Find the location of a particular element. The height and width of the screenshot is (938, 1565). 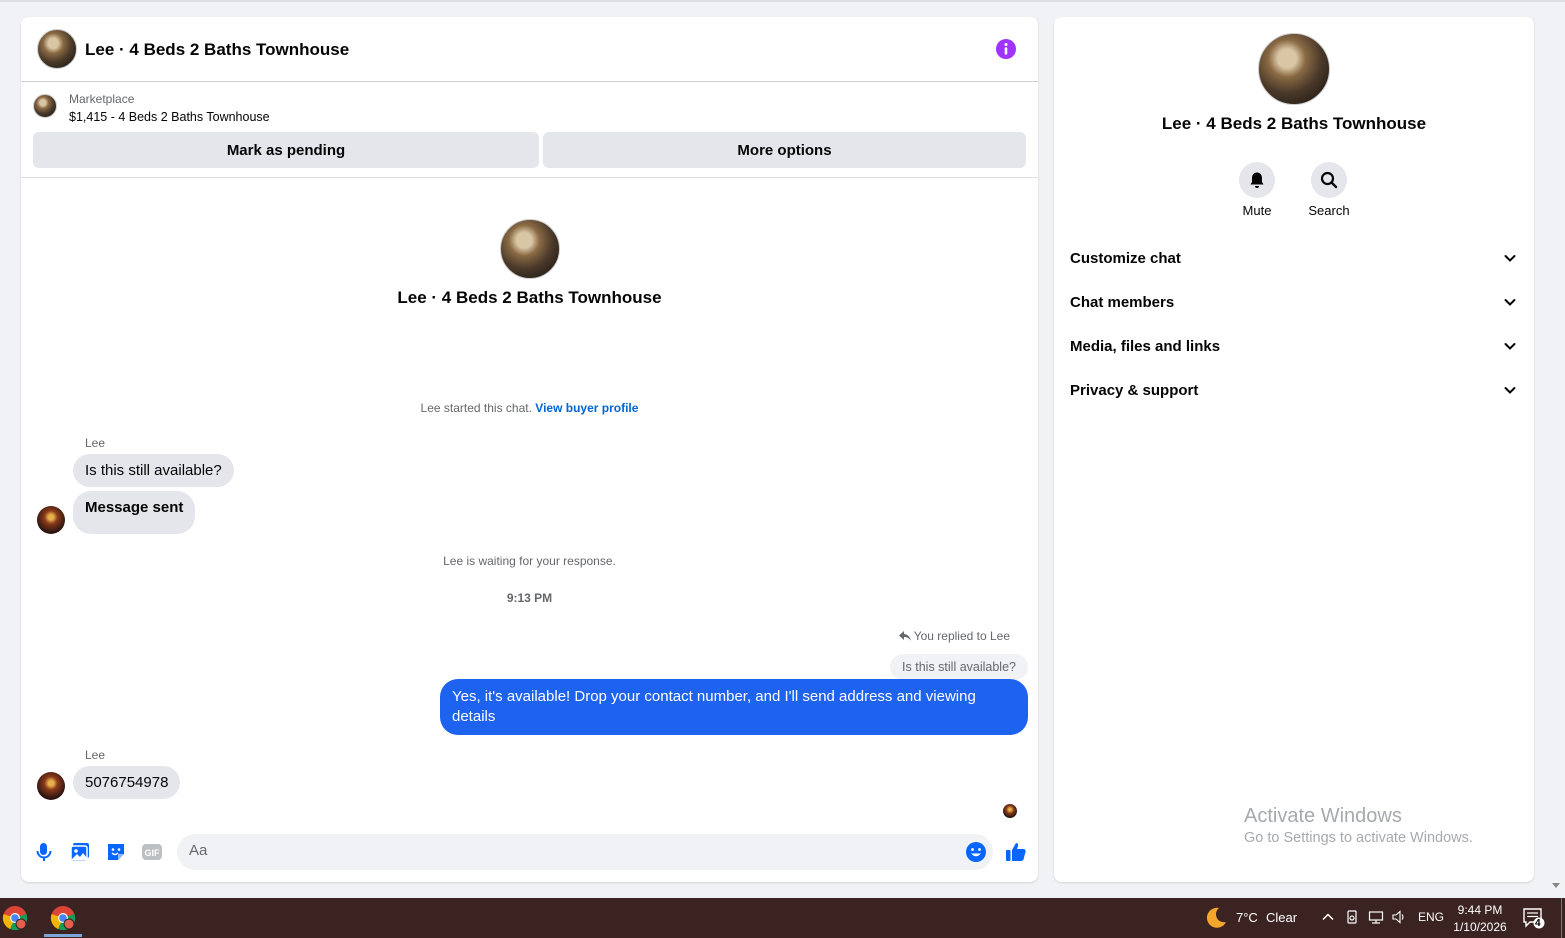

waiting-note: Lee is waiting for your response. is located at coordinates (529, 561).